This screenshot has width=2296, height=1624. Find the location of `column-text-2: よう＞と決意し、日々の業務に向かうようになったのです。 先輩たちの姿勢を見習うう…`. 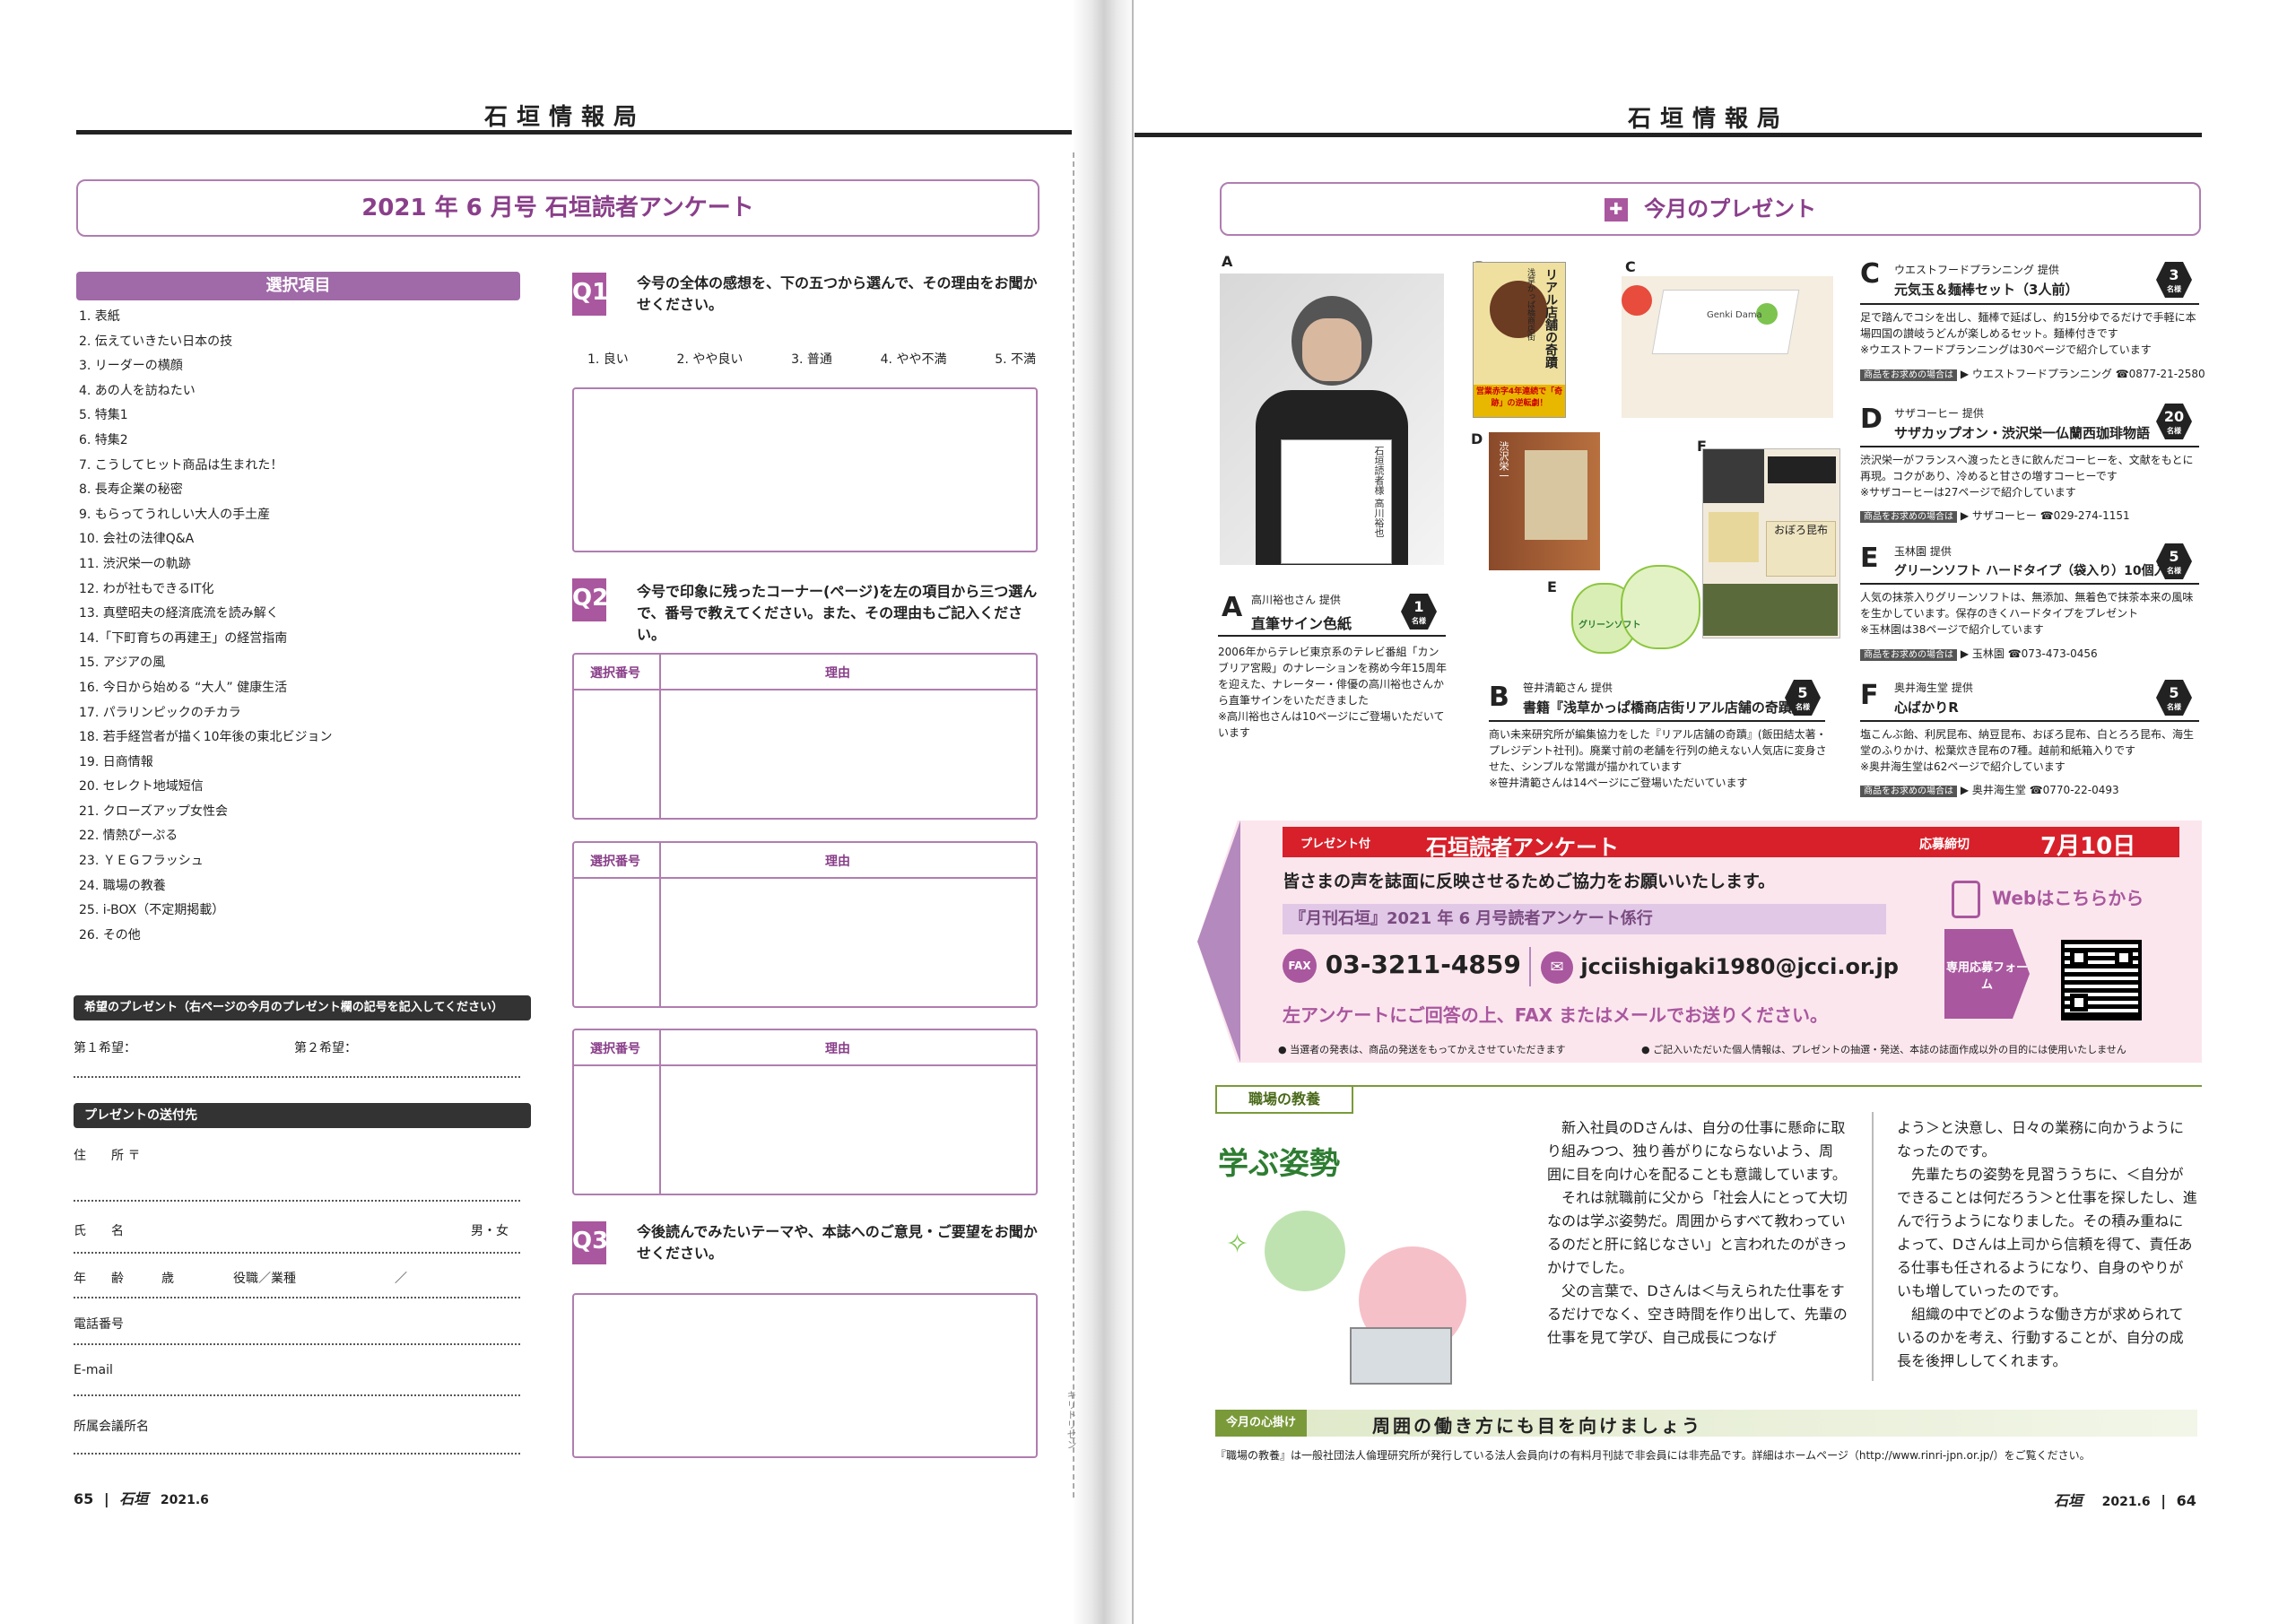

column-text-2: よう＞と決意し、日々の業務に向かうようになったのです。 先輩たちの姿勢を見習うう… is located at coordinates (2047, 1244).